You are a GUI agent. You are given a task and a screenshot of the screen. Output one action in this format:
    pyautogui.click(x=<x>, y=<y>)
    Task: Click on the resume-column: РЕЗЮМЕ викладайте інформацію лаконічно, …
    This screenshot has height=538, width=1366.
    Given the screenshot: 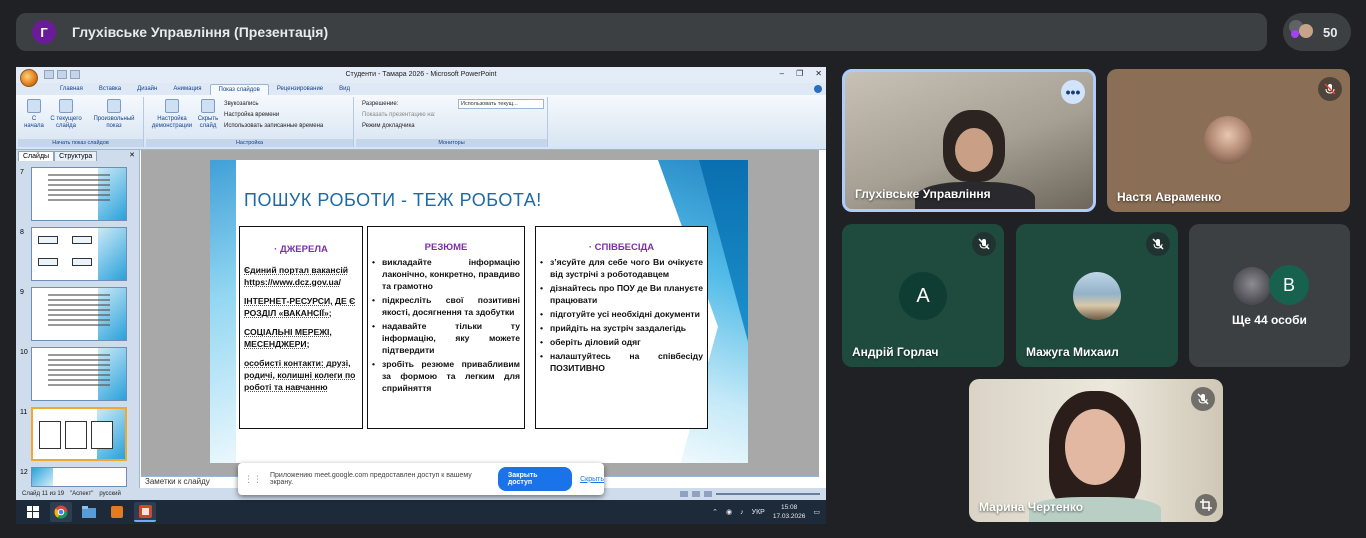 What is the action you would take?
    pyautogui.click(x=446, y=327)
    